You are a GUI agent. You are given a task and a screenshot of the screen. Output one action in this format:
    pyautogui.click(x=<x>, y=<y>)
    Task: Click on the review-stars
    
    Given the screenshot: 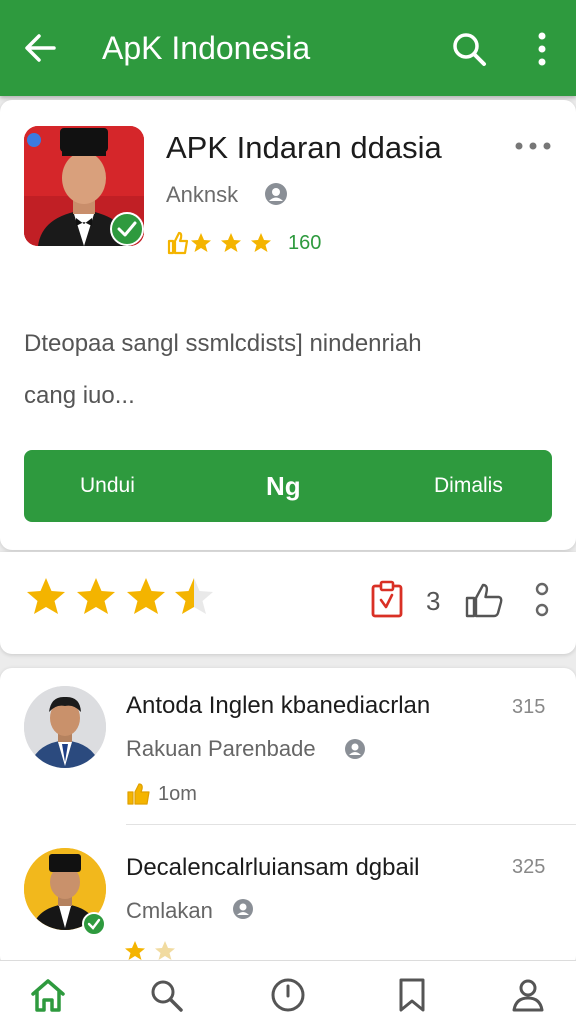 What is the action you would take?
    pyautogui.click(x=150, y=950)
    